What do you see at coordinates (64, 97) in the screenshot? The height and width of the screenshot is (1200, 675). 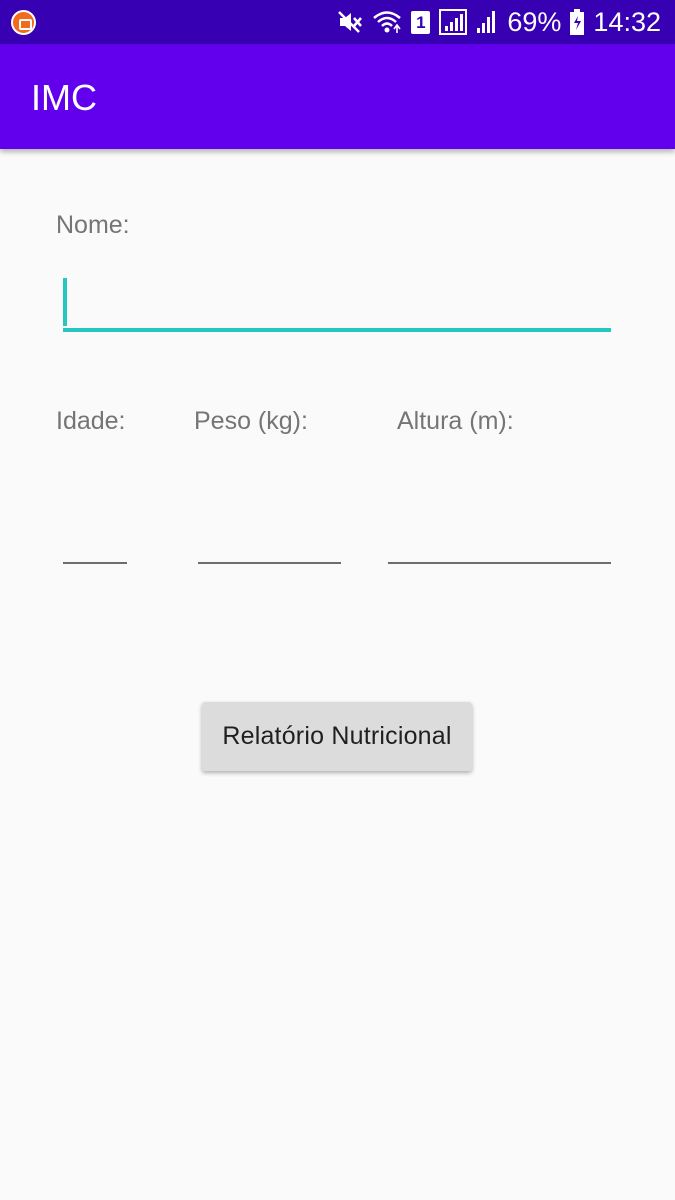 I see `app-title: IMC` at bounding box center [64, 97].